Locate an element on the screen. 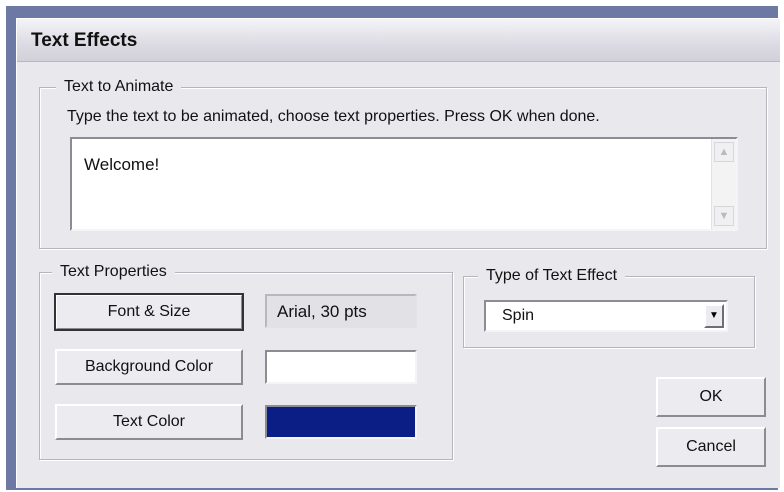 The image size is (784, 492). text-color-swatch is located at coordinates (341, 422).